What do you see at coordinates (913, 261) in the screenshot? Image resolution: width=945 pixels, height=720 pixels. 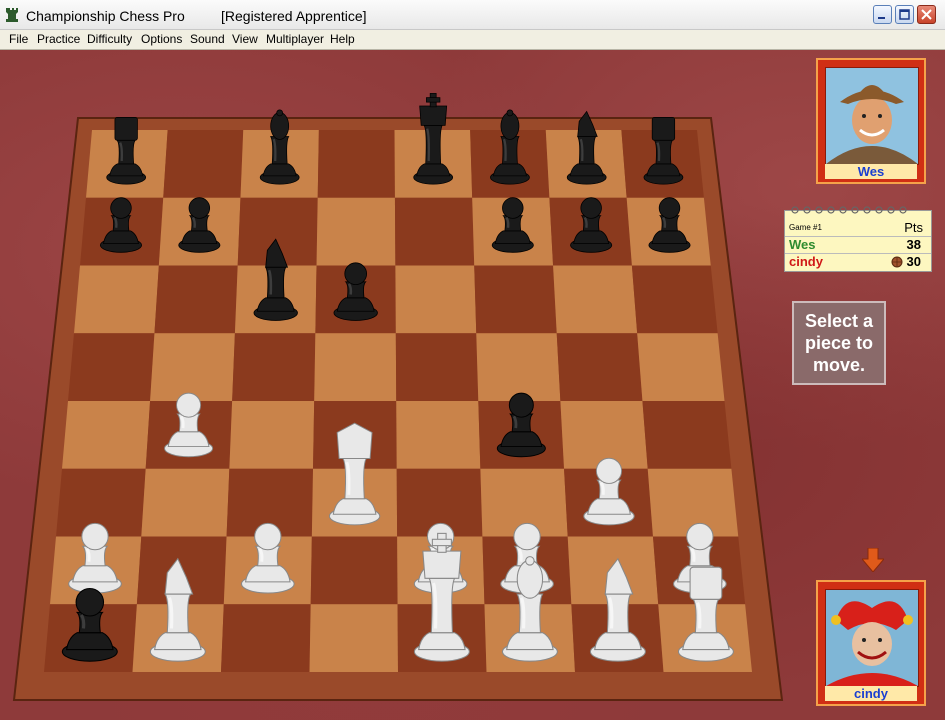 I see `score-points: 30` at bounding box center [913, 261].